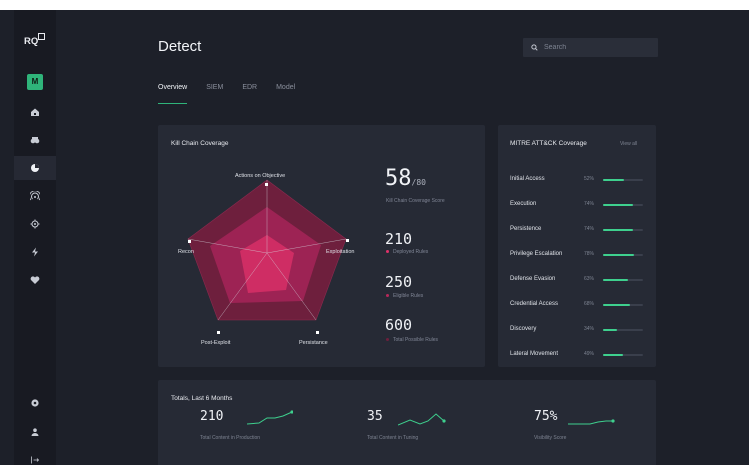  I want to click on tab-bar: Overview SIEM EDR Model, so click(236, 94).